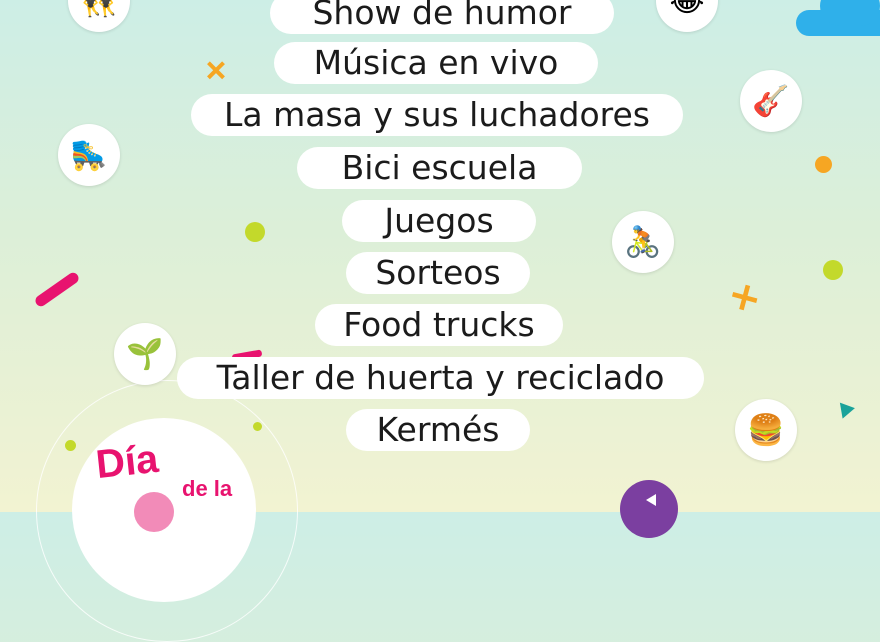 The height and width of the screenshot is (642, 880). I want to click on logo-pink-blob, so click(154, 512).